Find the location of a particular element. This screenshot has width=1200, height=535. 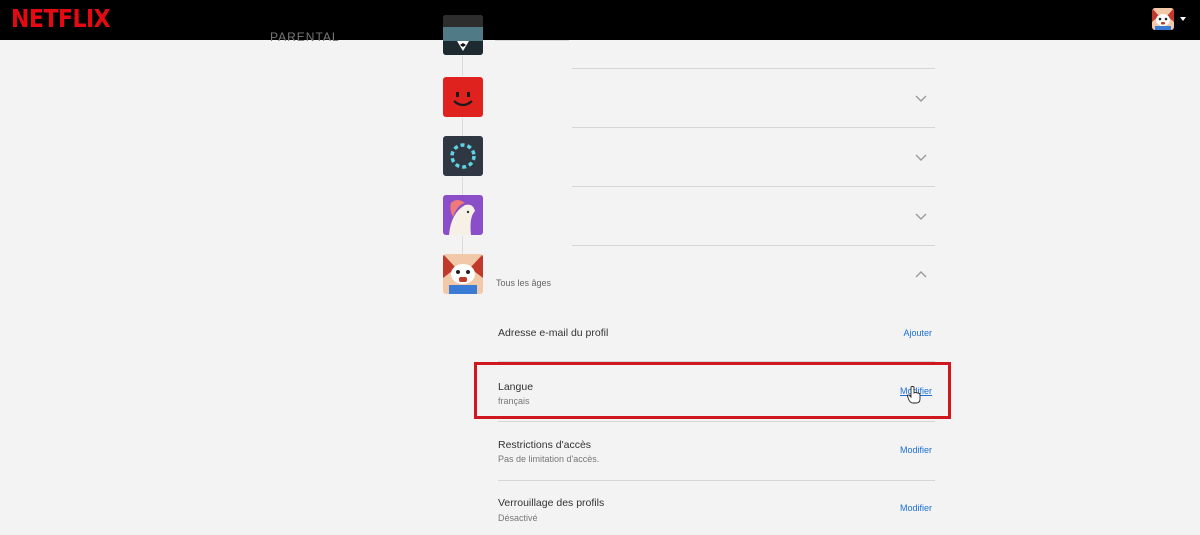

section-label-cut-off: PARENTAL is located at coordinates (305, 37).